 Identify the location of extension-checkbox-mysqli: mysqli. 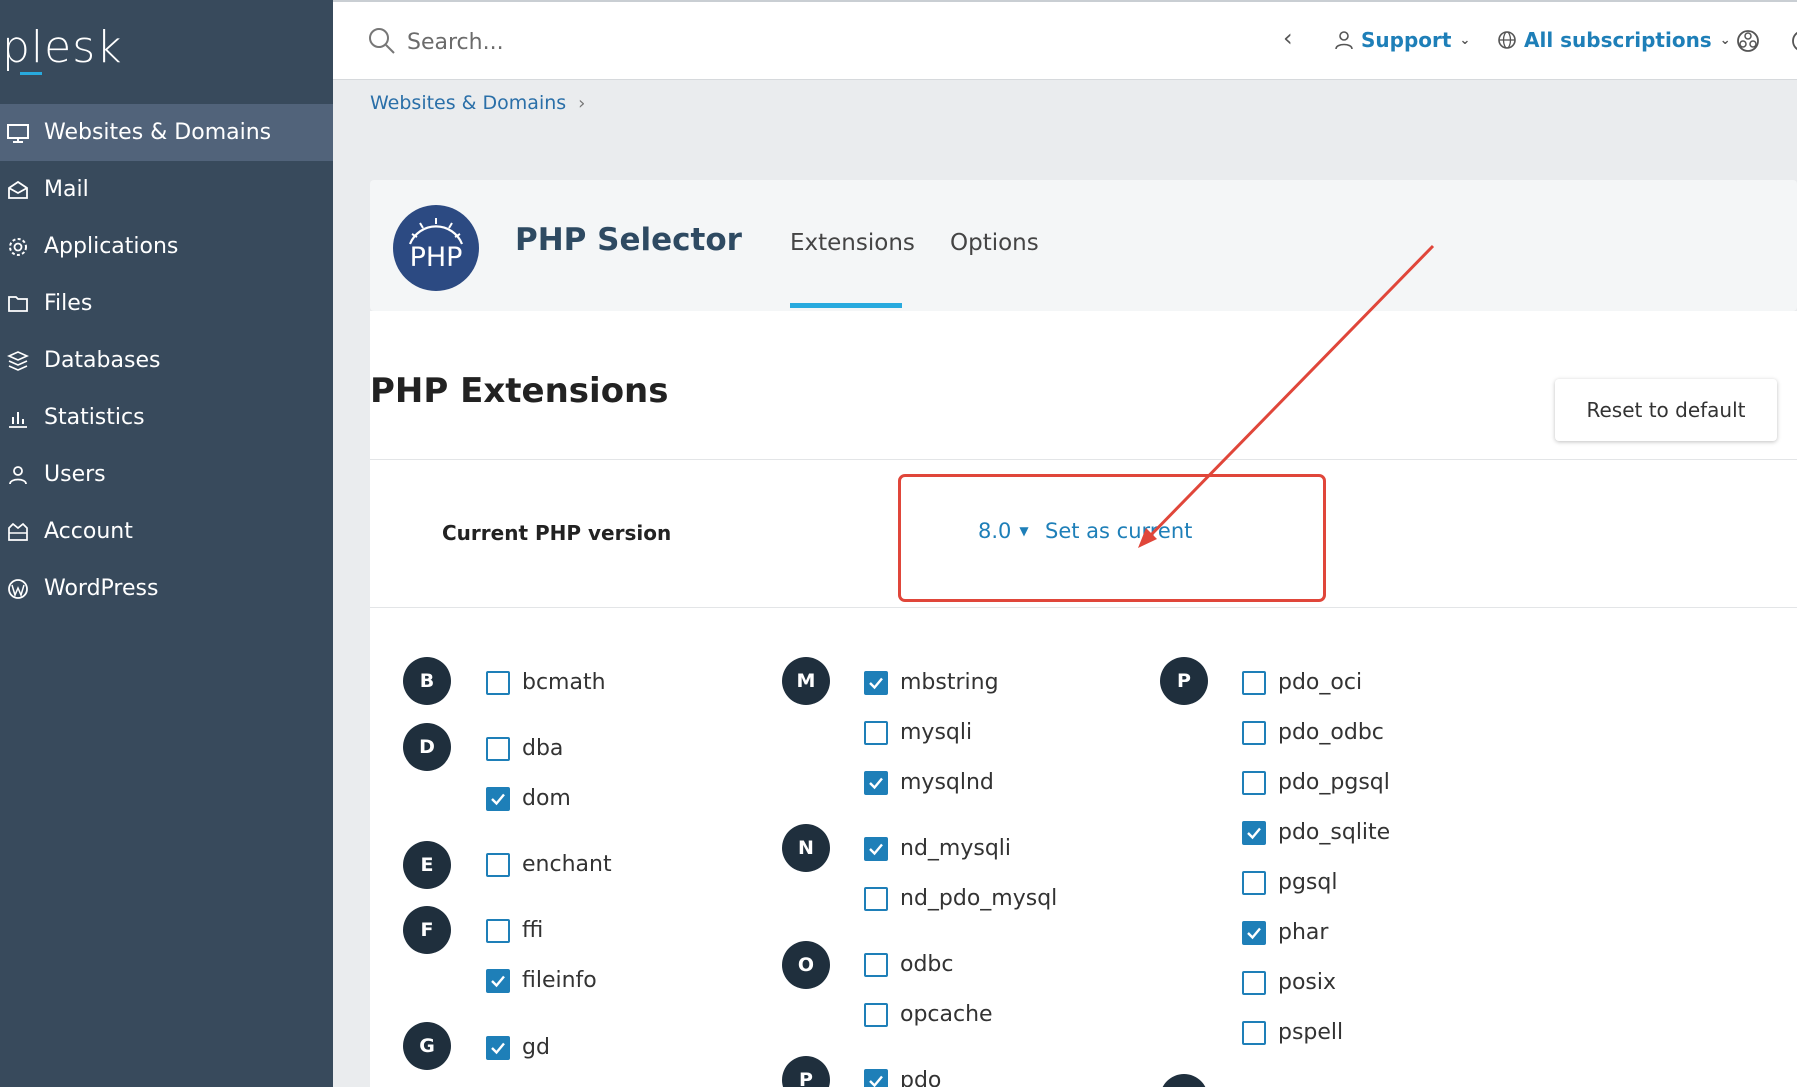
(918, 732).